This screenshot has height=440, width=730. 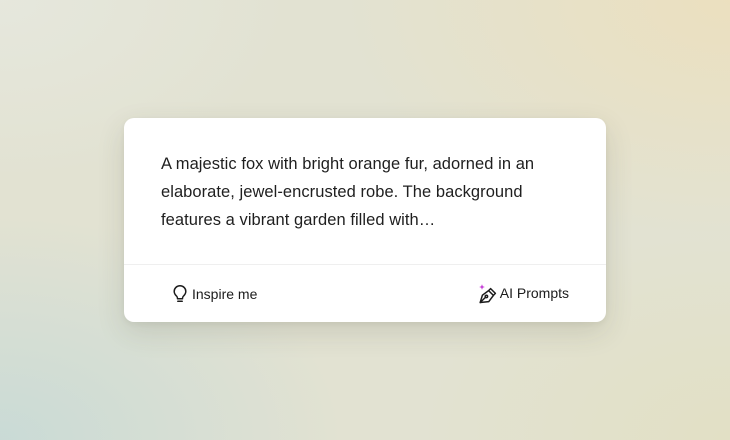 I want to click on card-divider, so click(x=365, y=264).